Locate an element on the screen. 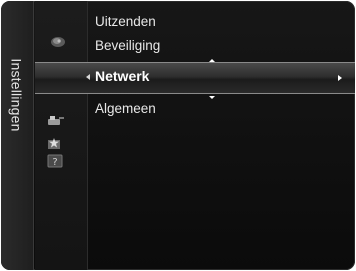 This screenshot has width=356, height=271. help-icon: ? is located at coordinates (55, 161).